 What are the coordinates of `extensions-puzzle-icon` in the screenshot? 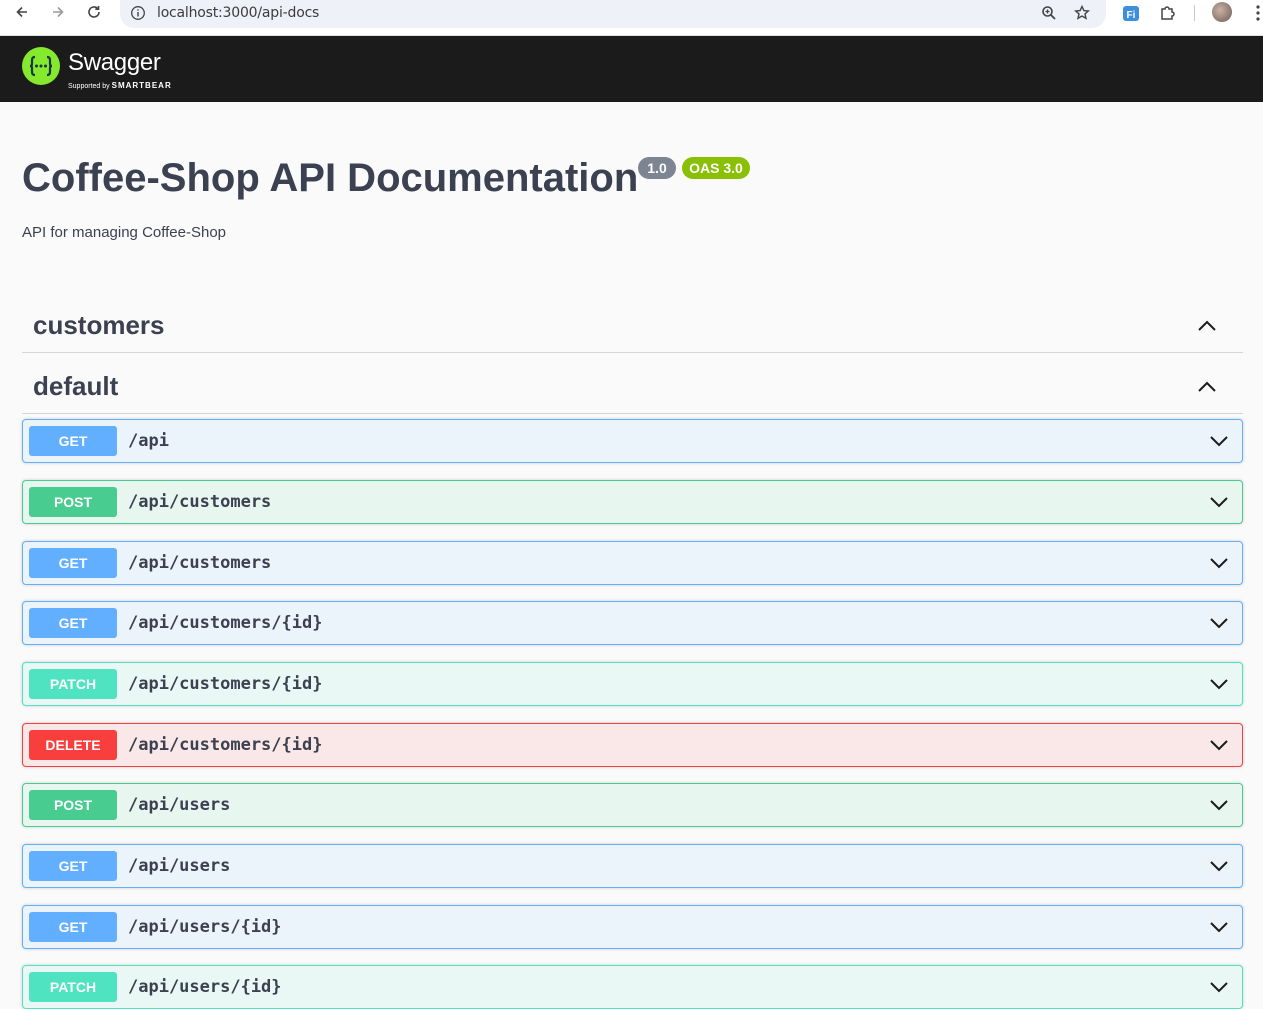 It's located at (1168, 13).